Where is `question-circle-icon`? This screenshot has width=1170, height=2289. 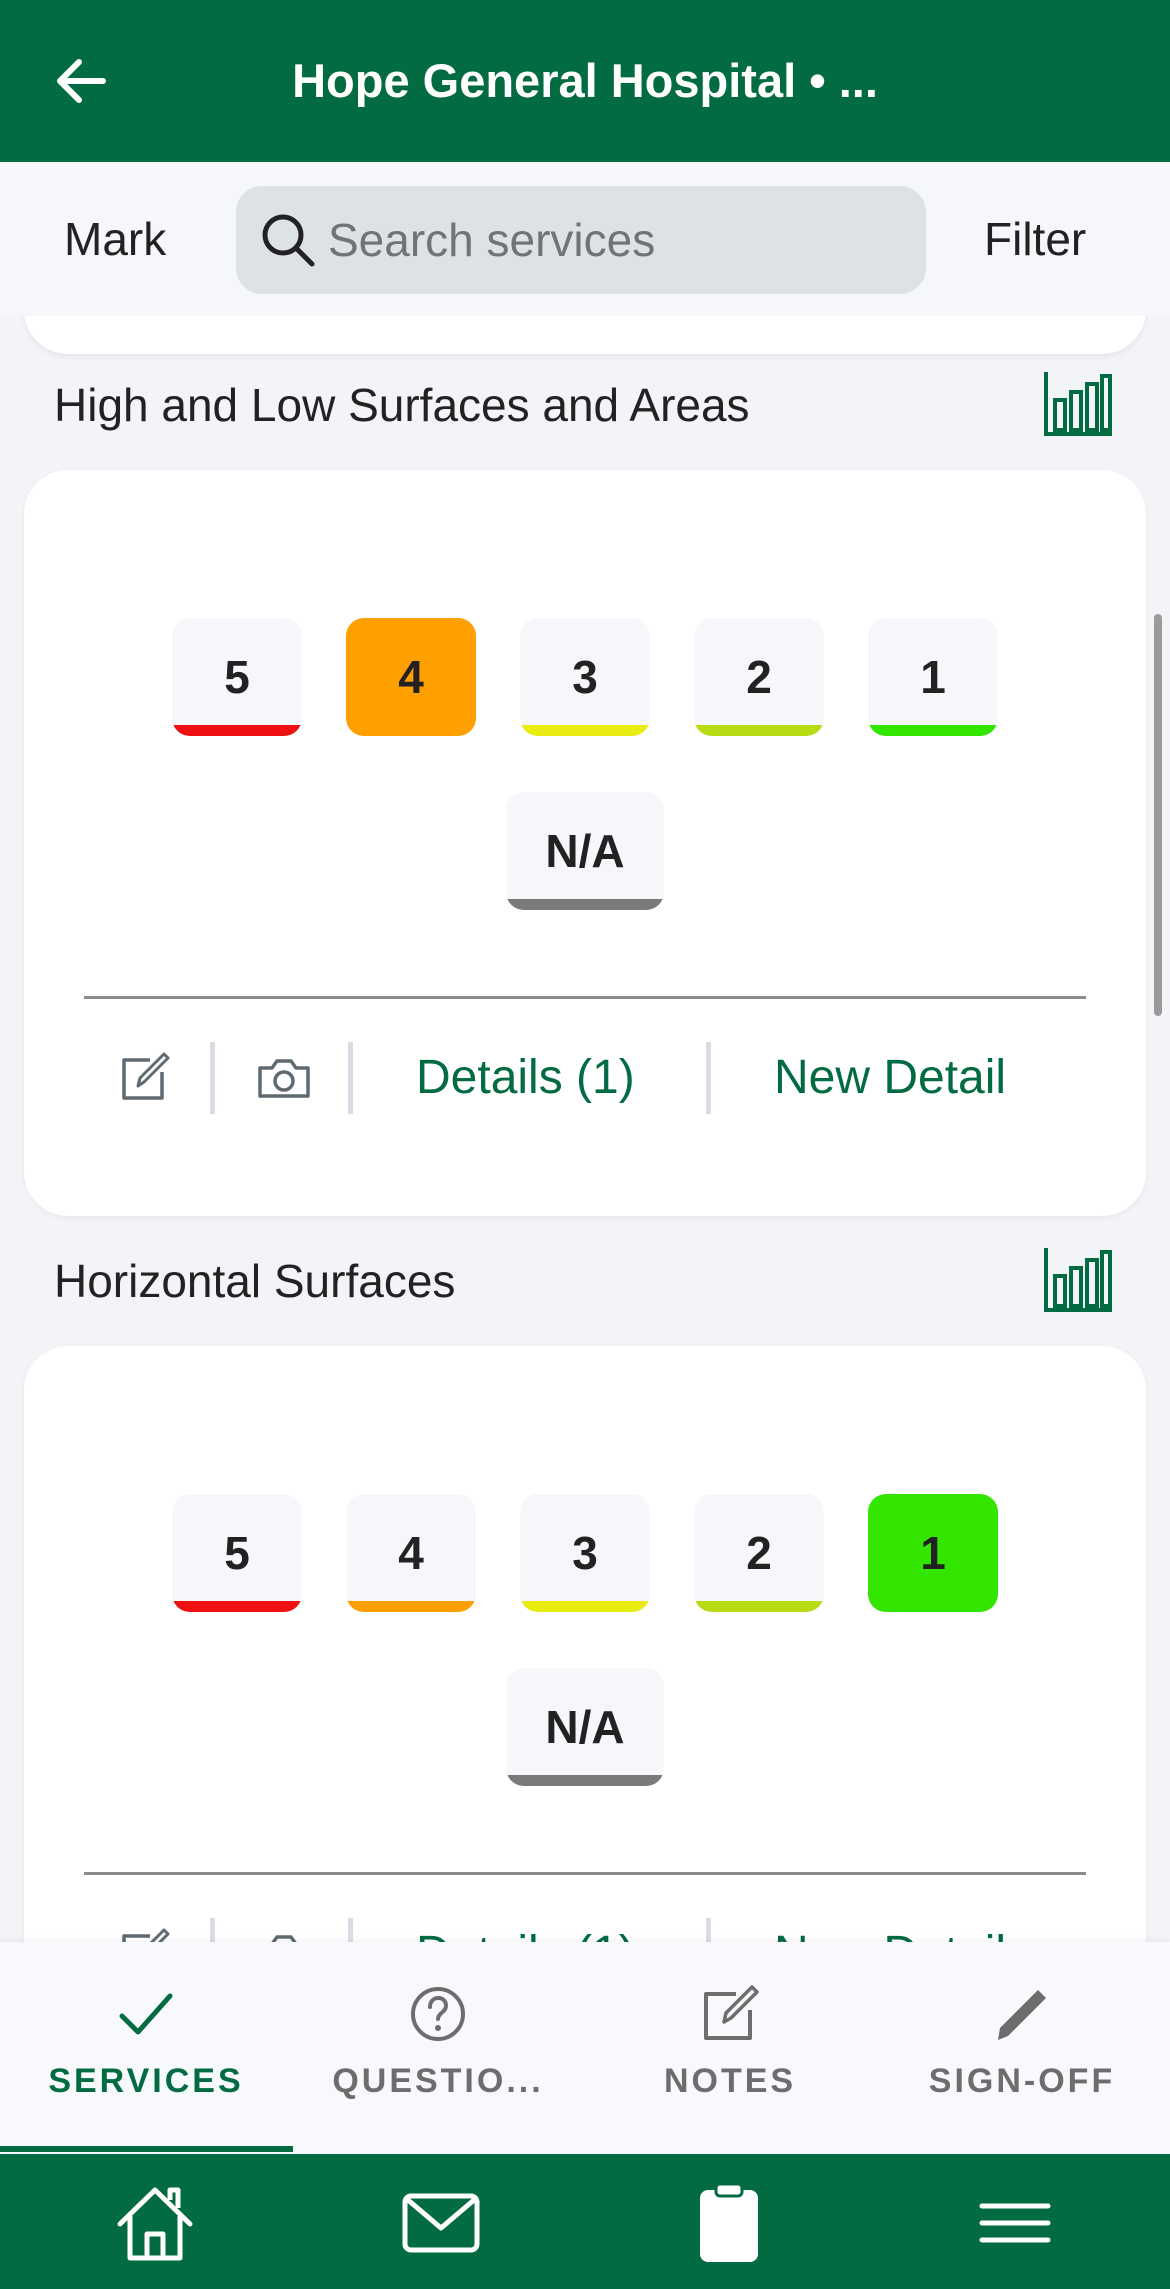 question-circle-icon is located at coordinates (438, 2014).